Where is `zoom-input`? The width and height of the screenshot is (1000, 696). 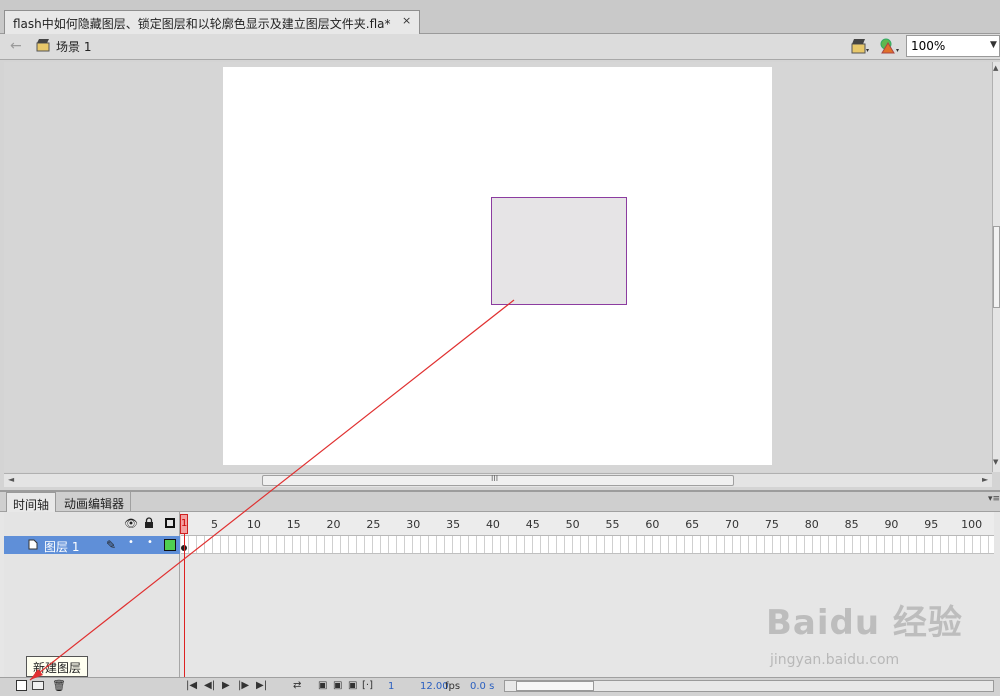
zoom-input is located at coordinates (953, 46).